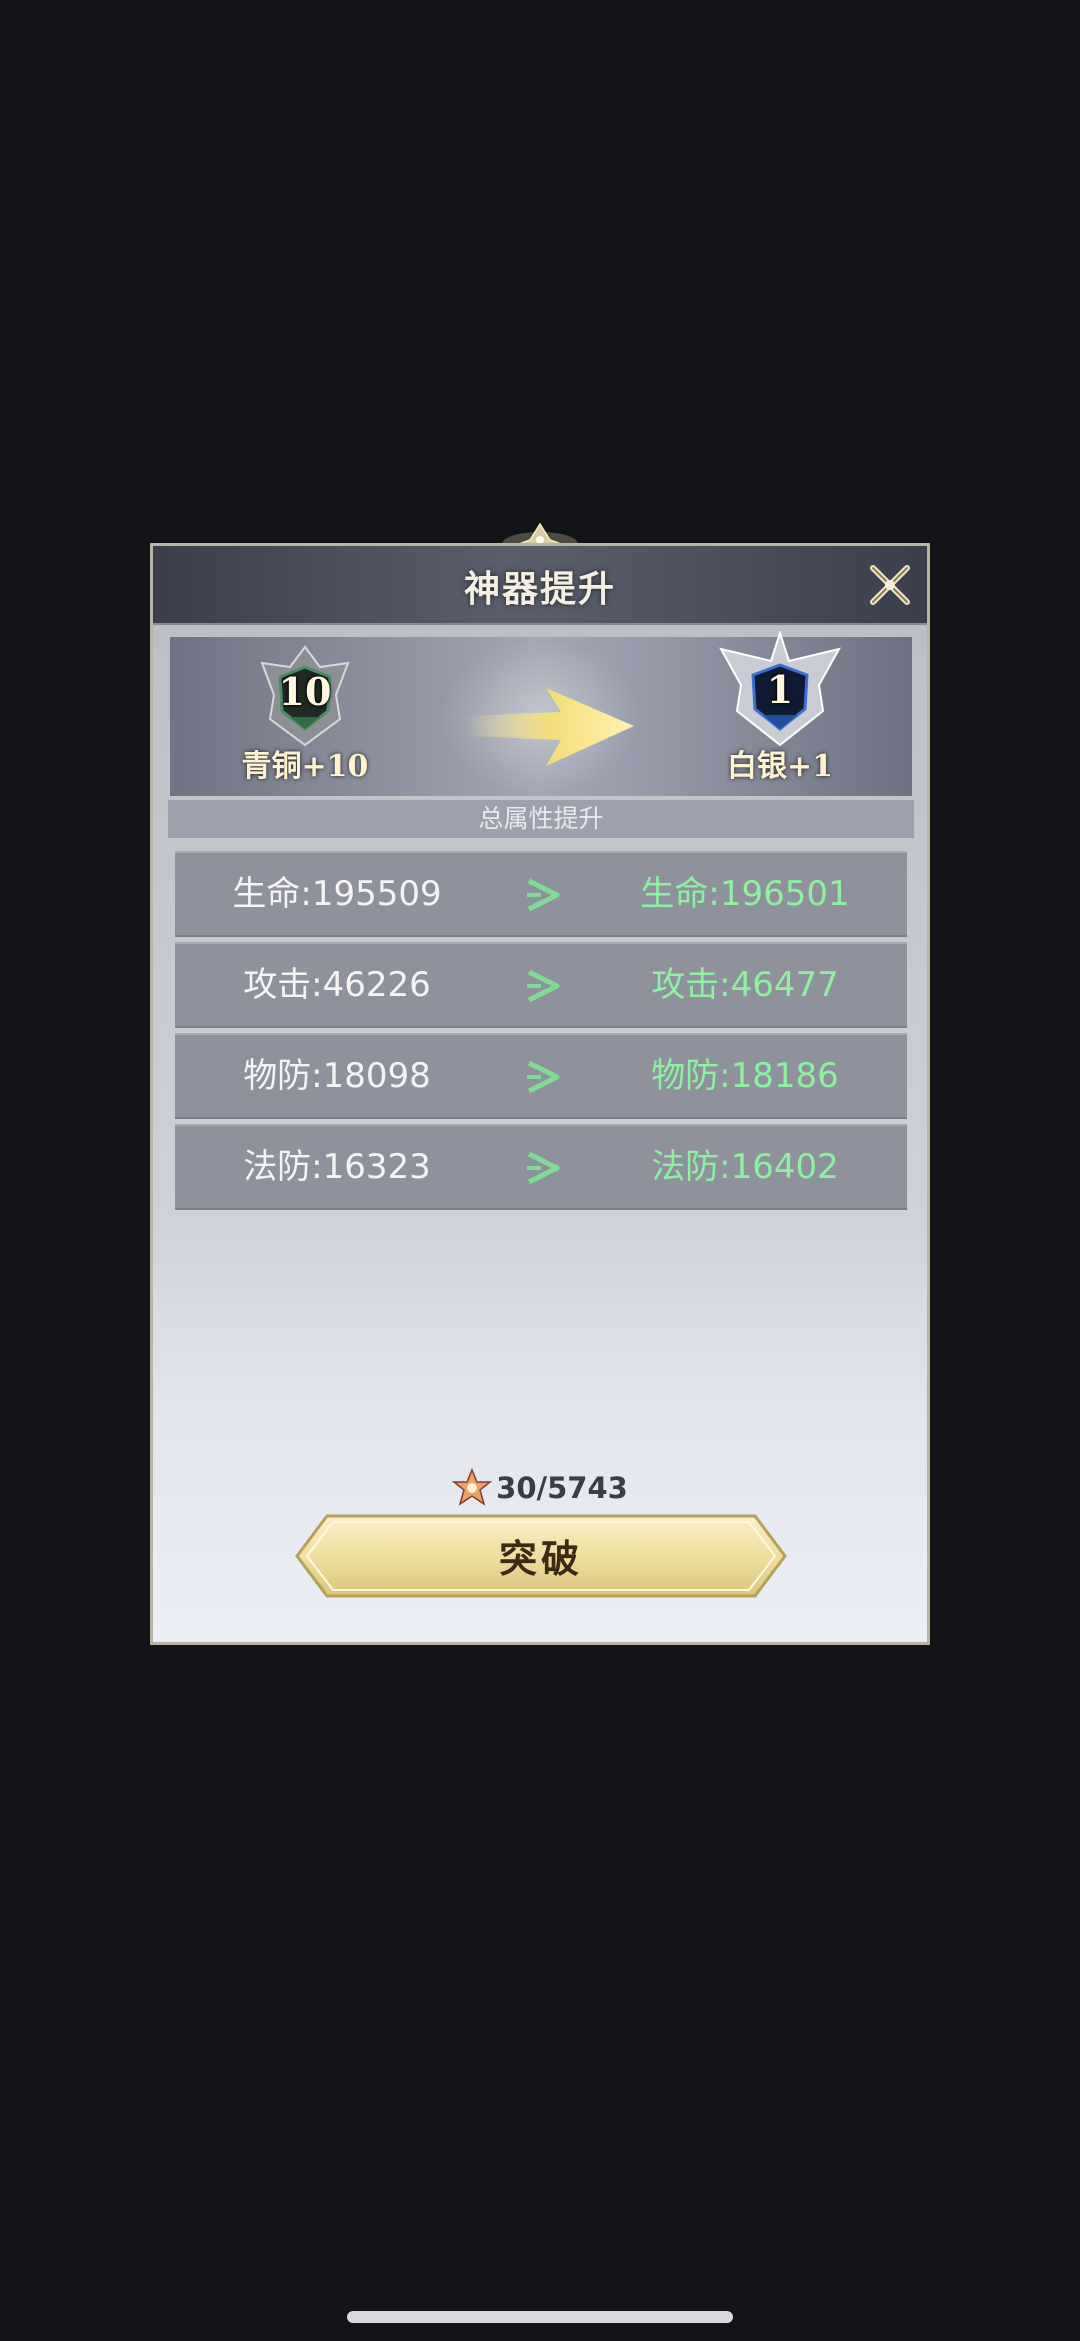 Image resolution: width=1080 pixels, height=2341 pixels. I want to click on stat-current: 物防:18098, so click(337, 1076).